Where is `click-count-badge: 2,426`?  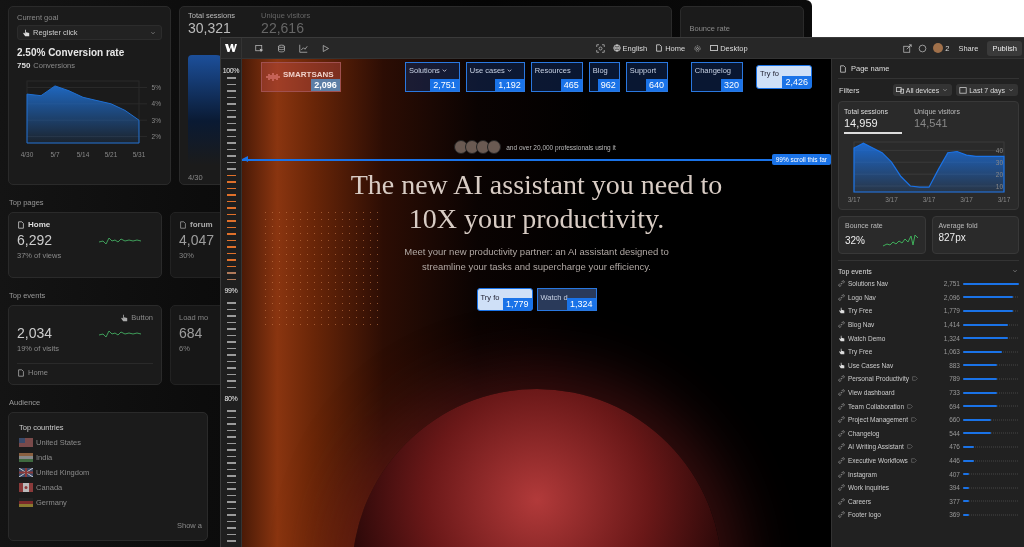 click-count-badge: 2,426 is located at coordinates (796, 82).